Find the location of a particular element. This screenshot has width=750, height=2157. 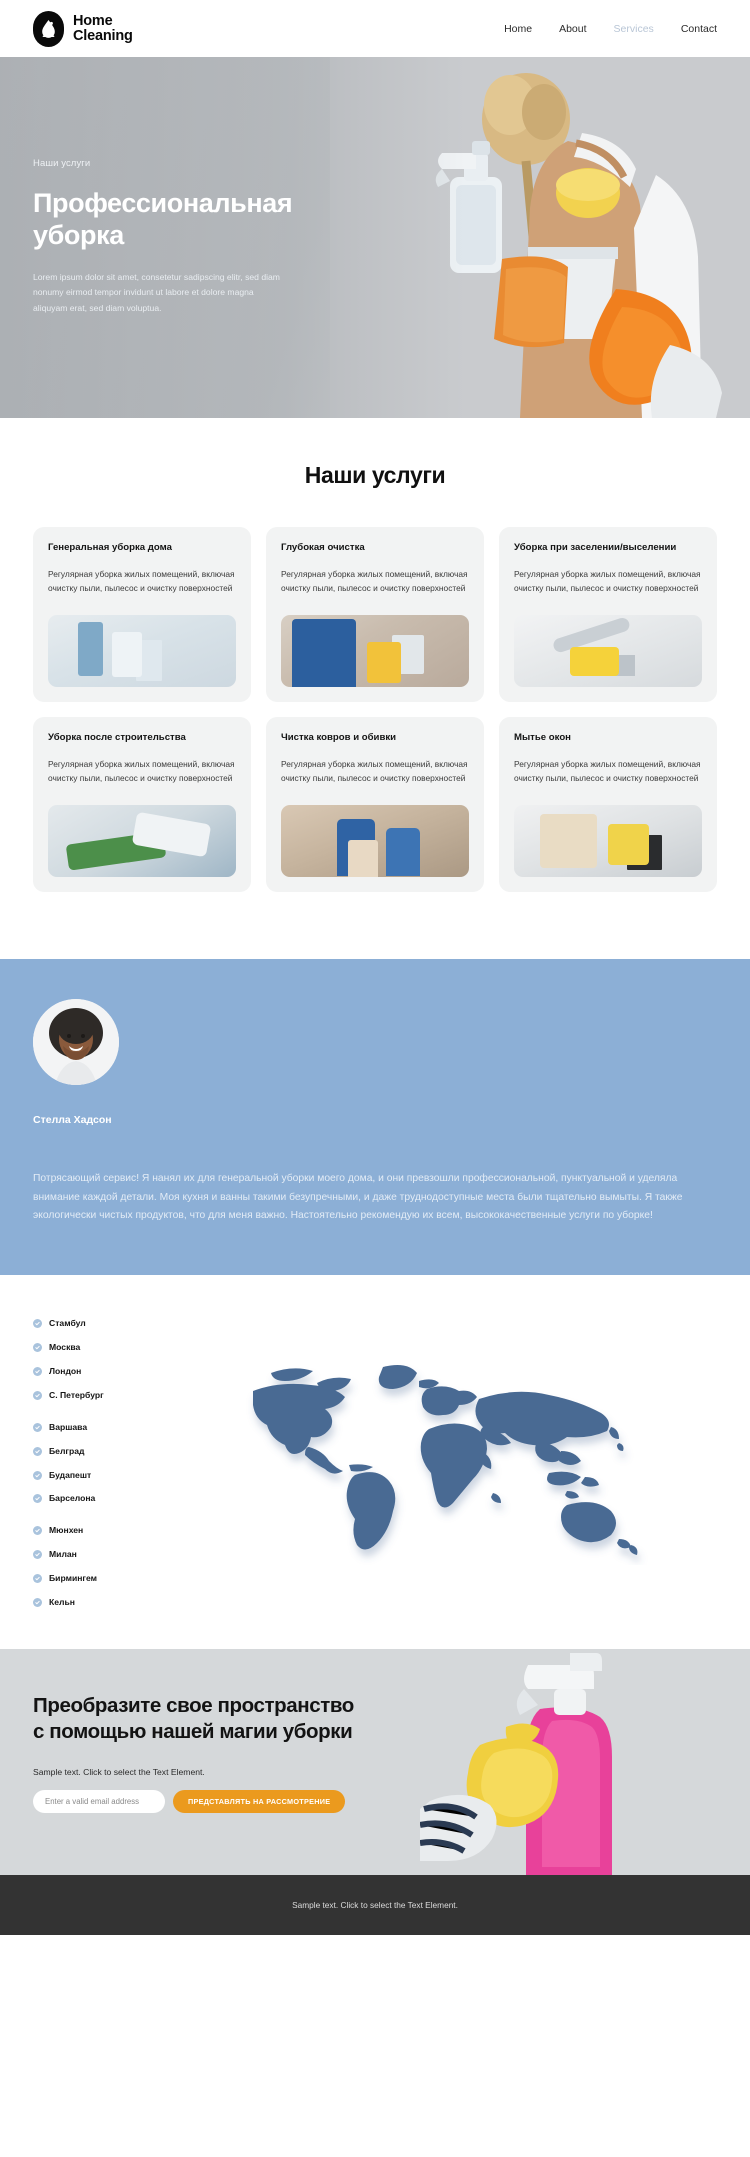

smiling-woman-avatar is located at coordinates (76, 1042).